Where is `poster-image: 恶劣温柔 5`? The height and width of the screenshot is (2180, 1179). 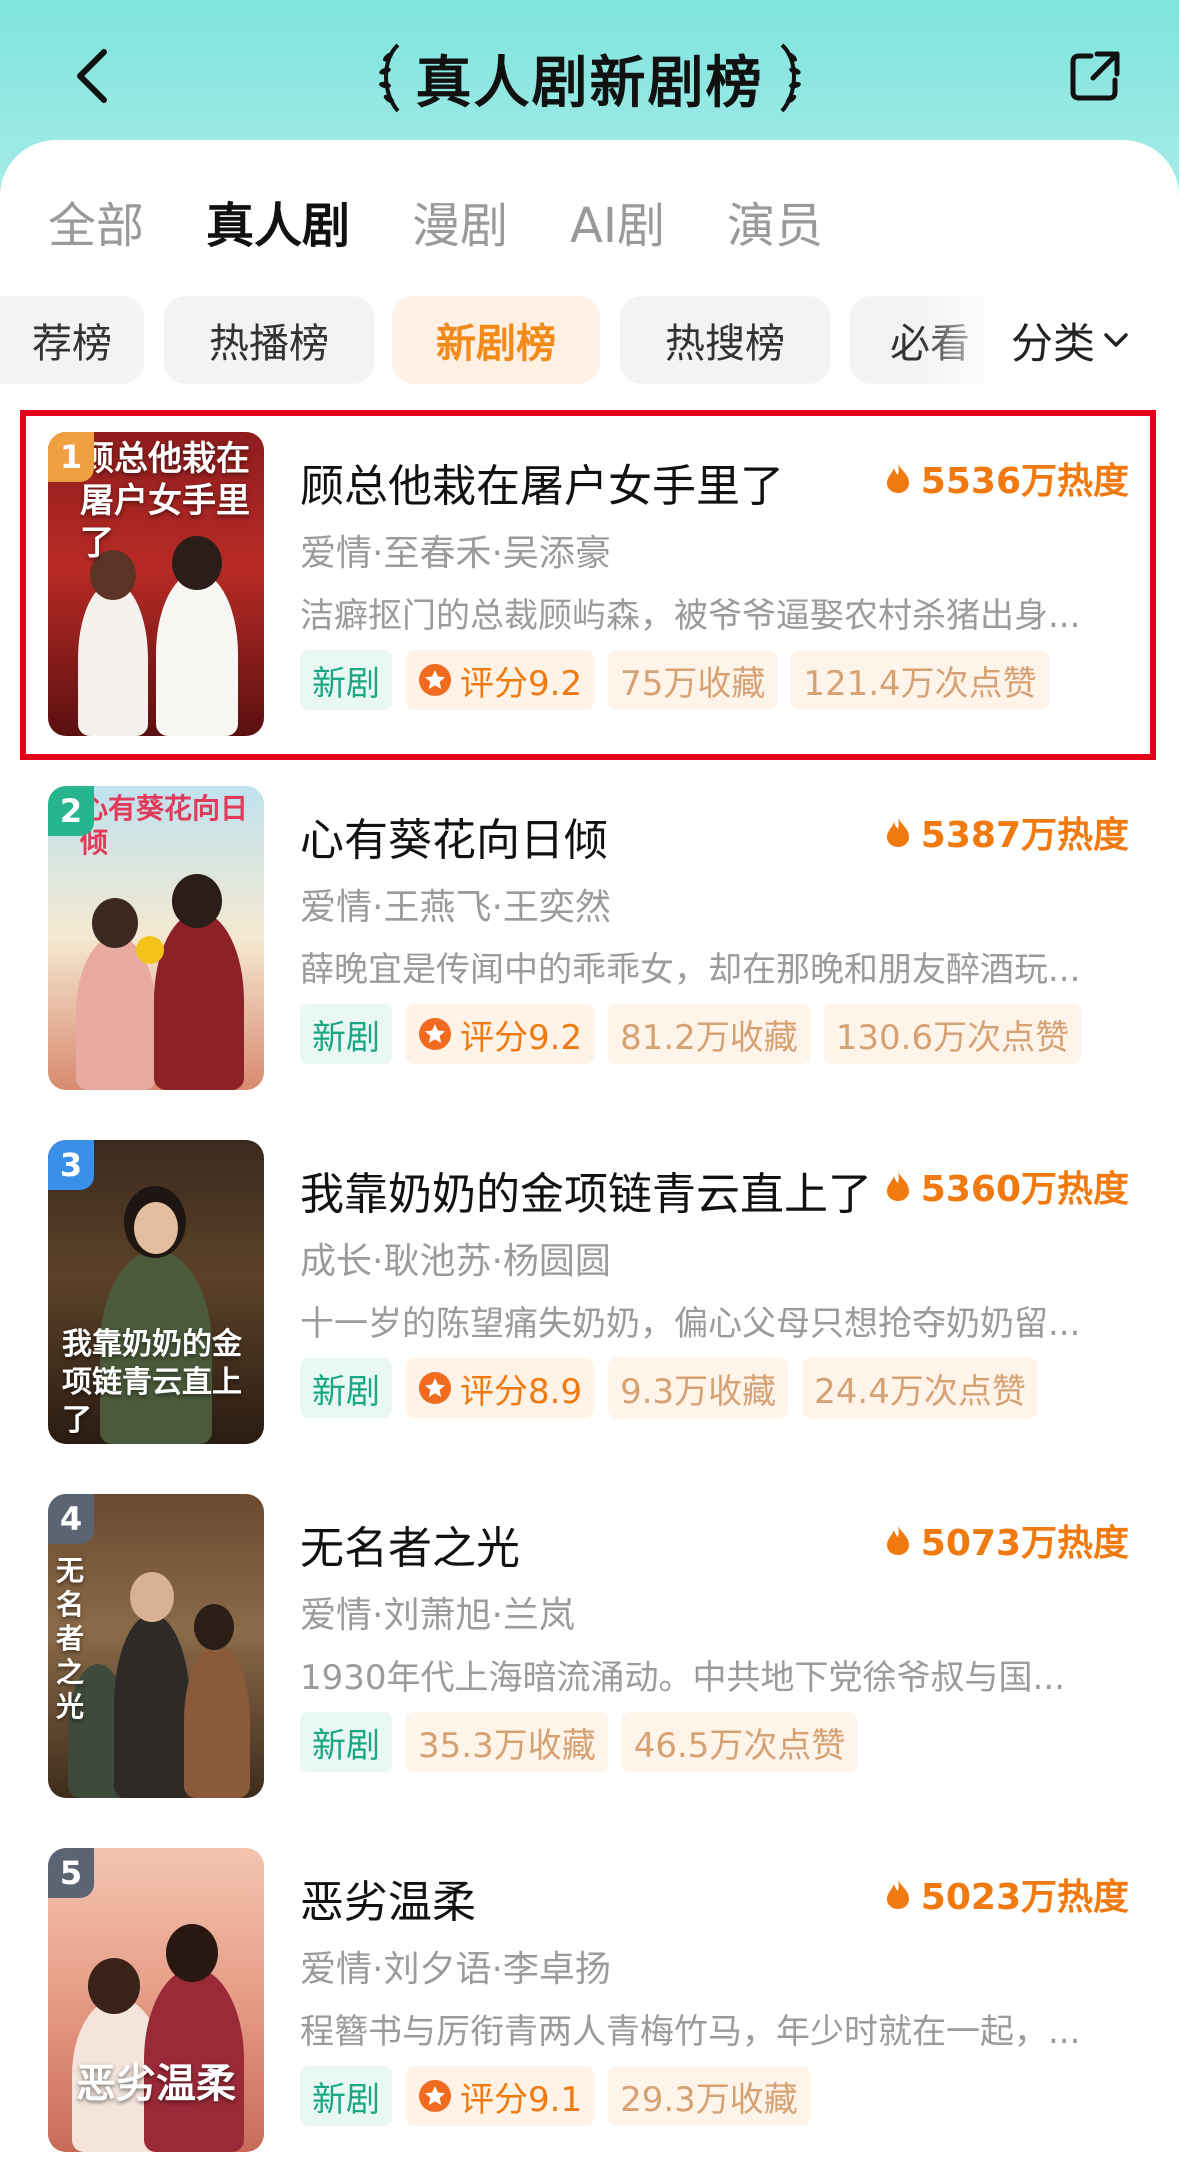 poster-image: 恶劣温柔 5 is located at coordinates (156, 2000).